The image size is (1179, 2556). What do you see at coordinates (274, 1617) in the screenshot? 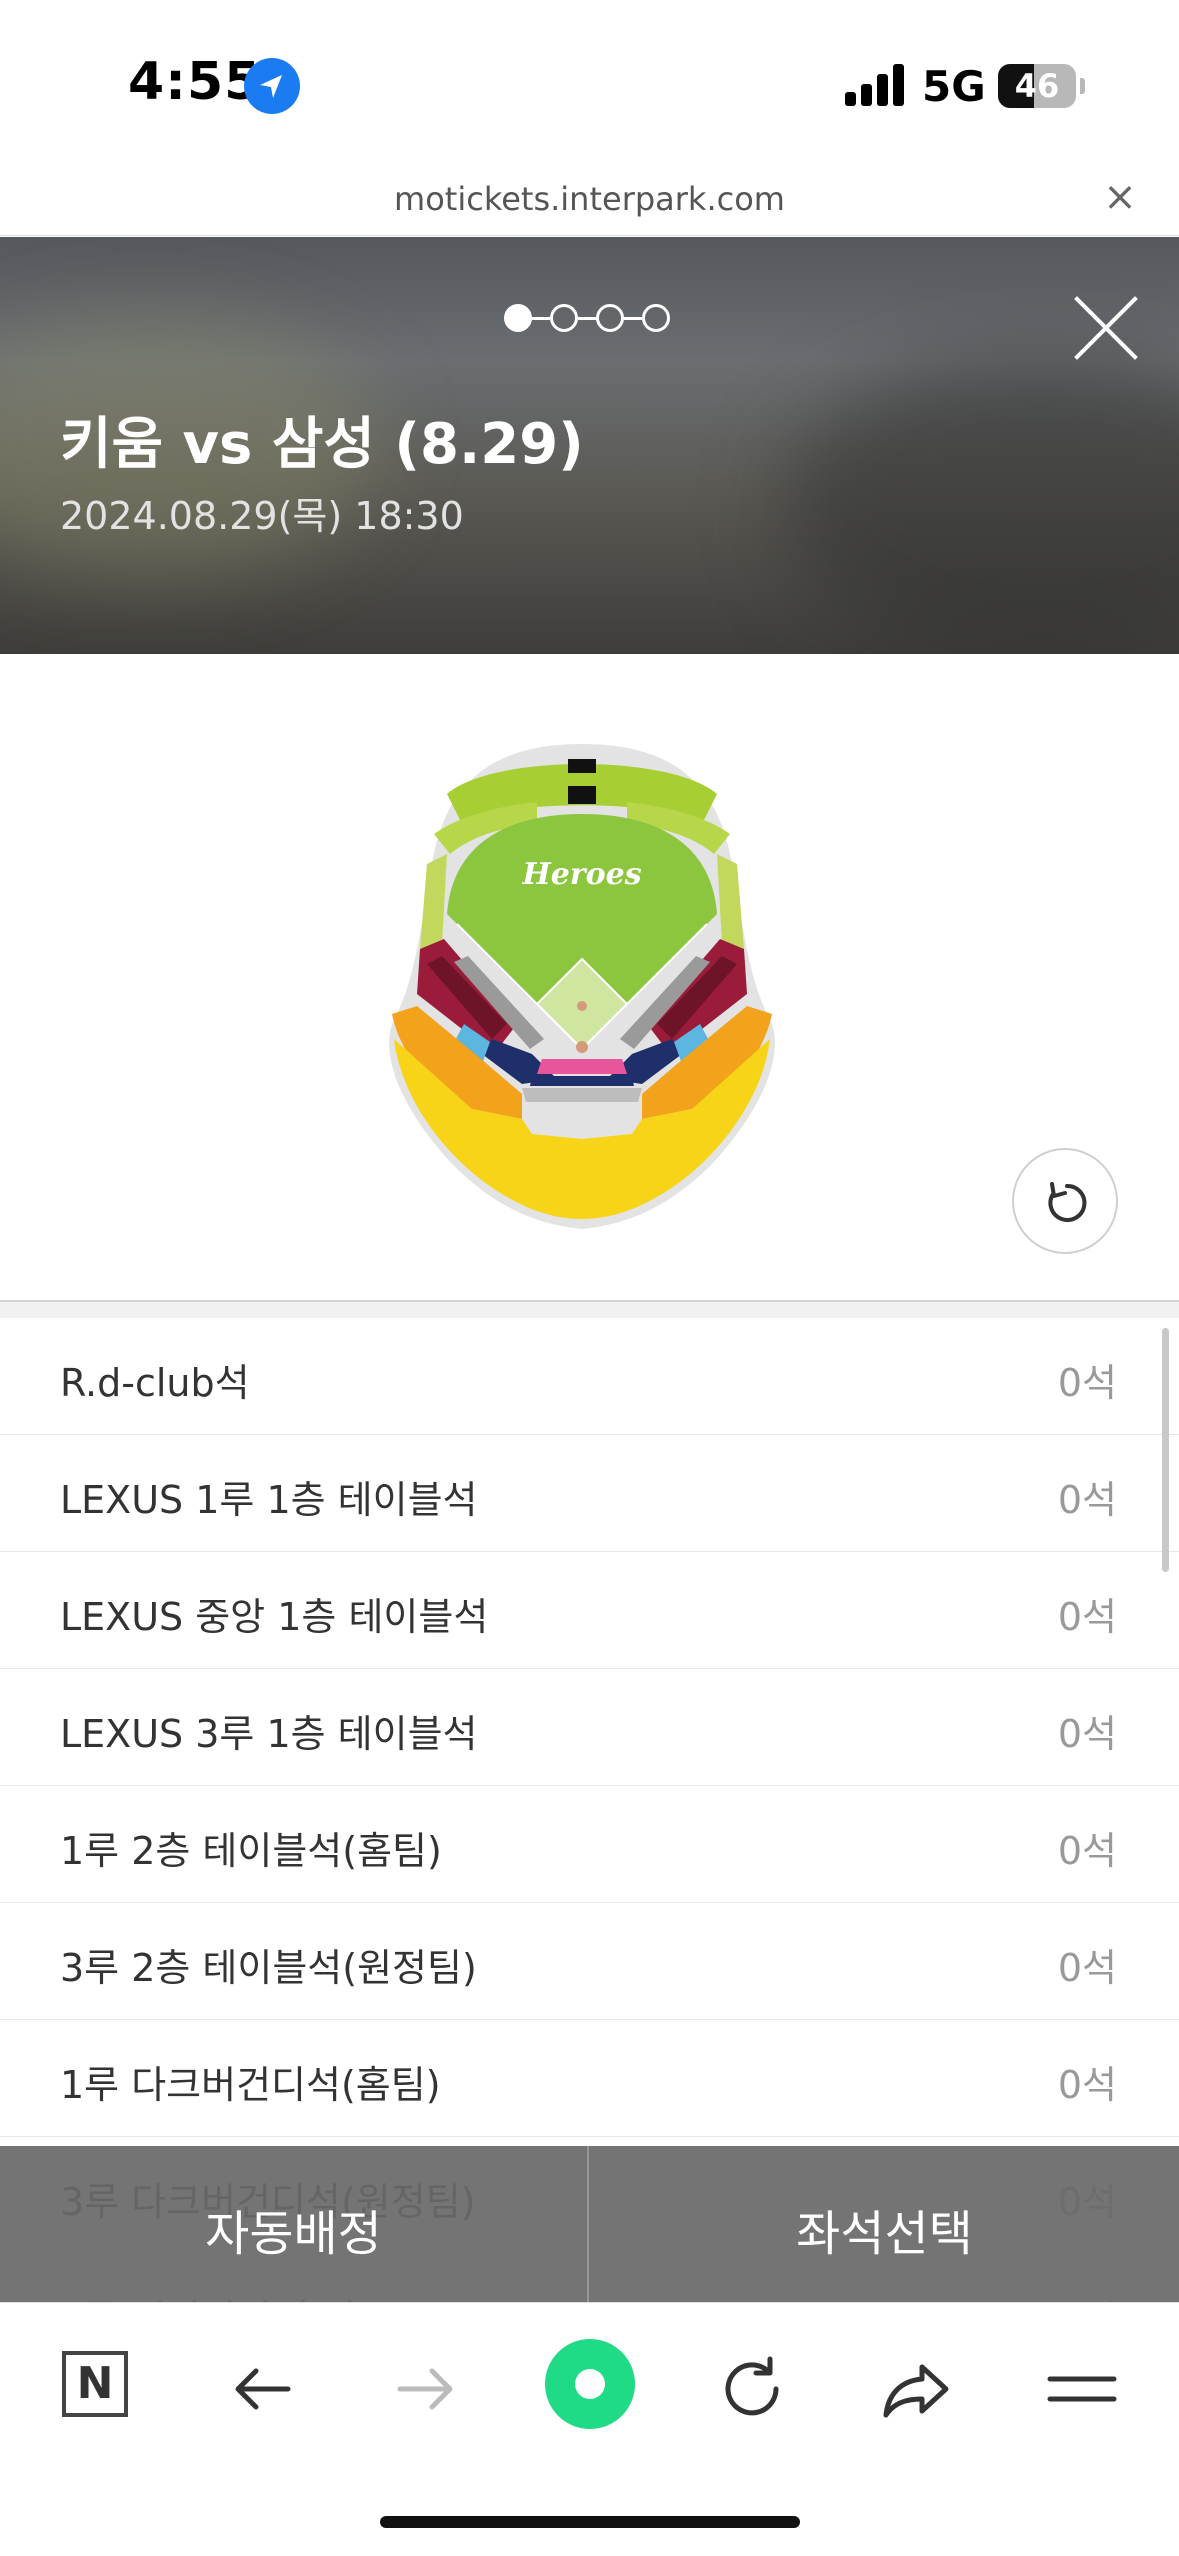
I see `seat-grade-name: LEXUS 중앙 1층 테이블석` at bounding box center [274, 1617].